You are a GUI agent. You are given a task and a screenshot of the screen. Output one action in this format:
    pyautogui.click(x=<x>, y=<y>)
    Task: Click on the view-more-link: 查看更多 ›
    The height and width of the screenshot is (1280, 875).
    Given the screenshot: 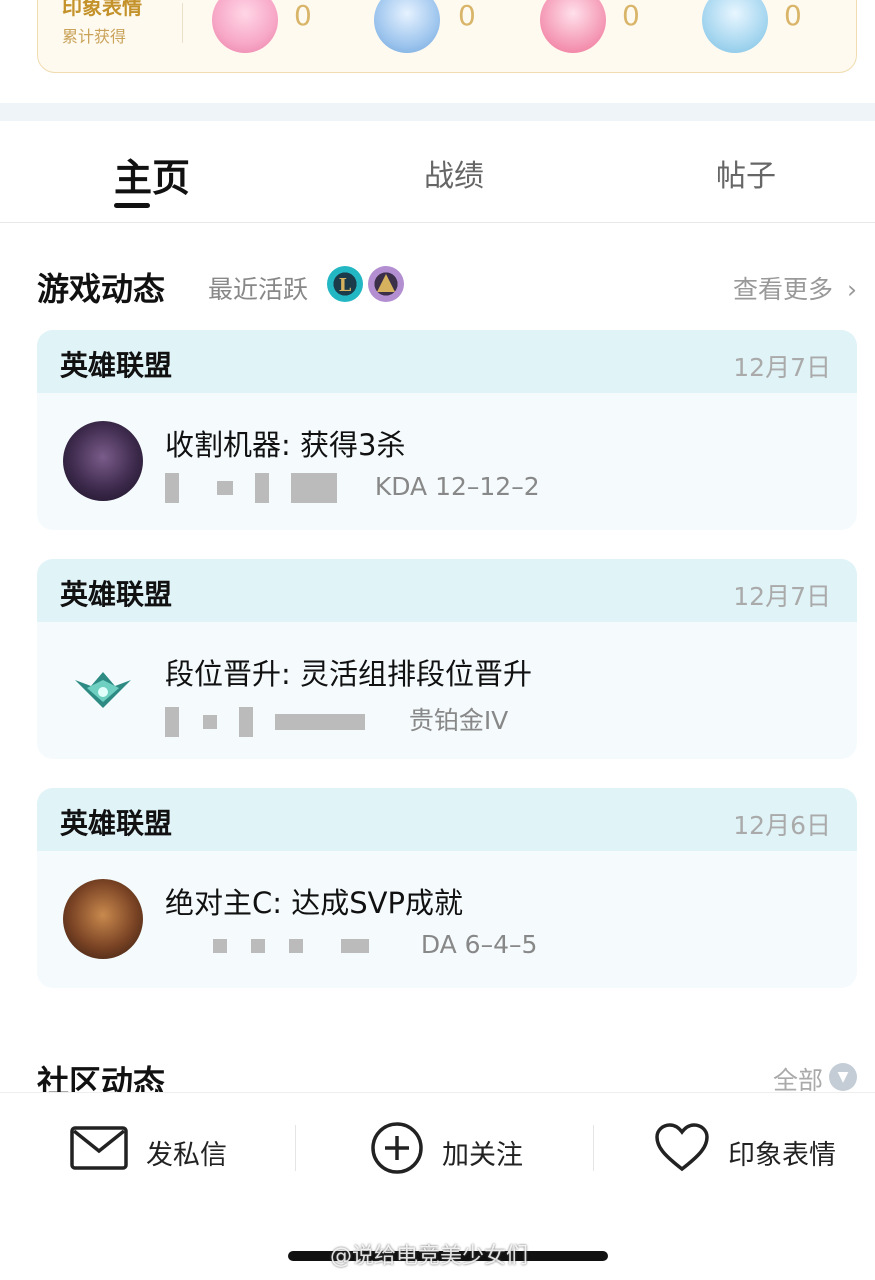 What is the action you would take?
    pyautogui.click(x=795, y=288)
    